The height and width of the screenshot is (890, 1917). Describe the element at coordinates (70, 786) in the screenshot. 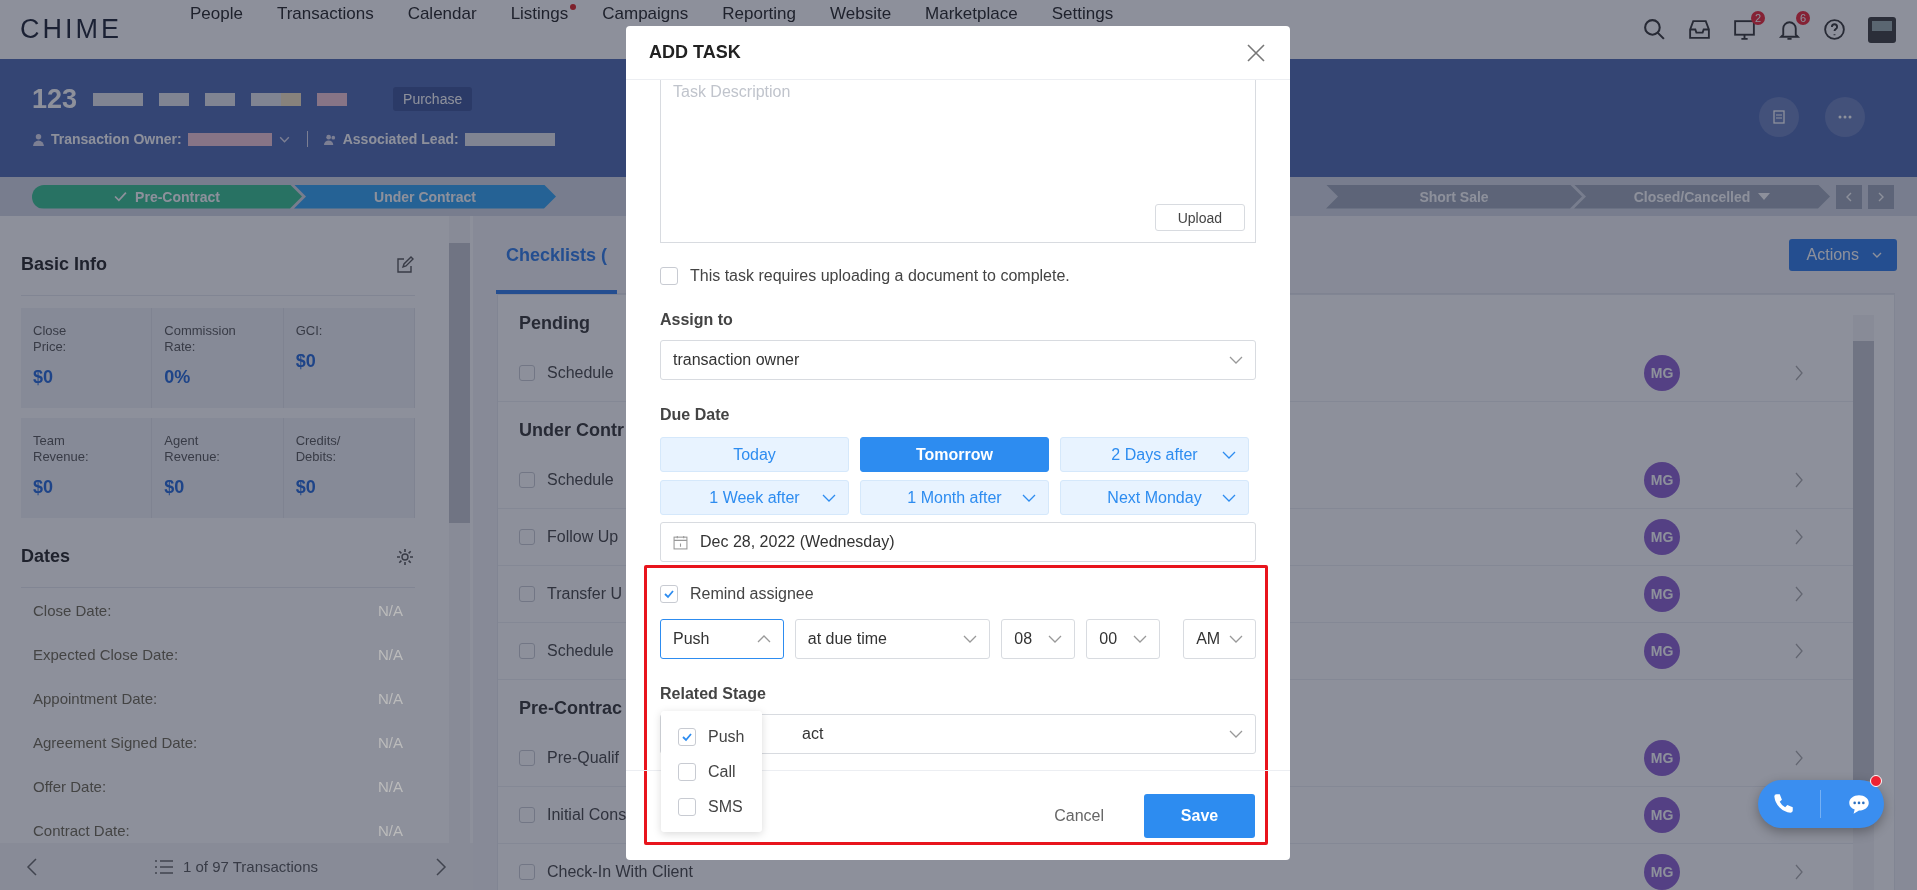

I see `date-label: Offer Date:` at that location.